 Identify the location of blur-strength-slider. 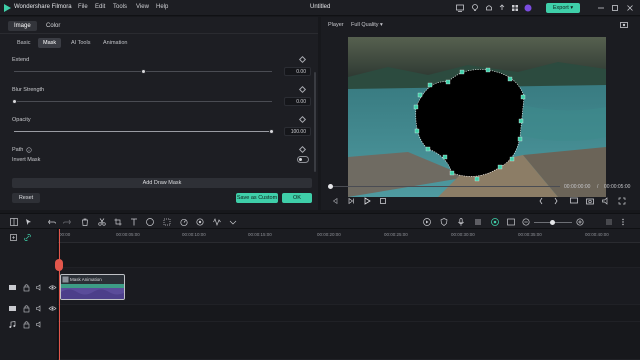
(143, 101).